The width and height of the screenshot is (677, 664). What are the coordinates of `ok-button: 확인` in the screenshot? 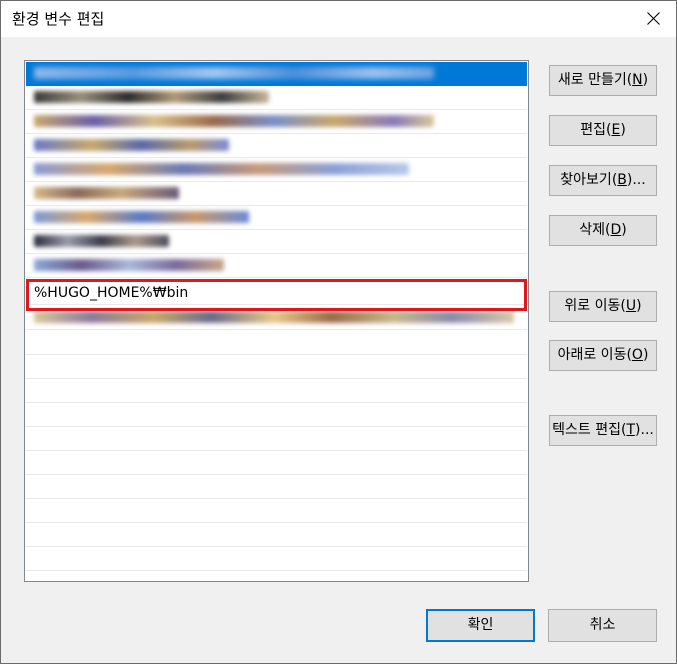 It's located at (480, 625).